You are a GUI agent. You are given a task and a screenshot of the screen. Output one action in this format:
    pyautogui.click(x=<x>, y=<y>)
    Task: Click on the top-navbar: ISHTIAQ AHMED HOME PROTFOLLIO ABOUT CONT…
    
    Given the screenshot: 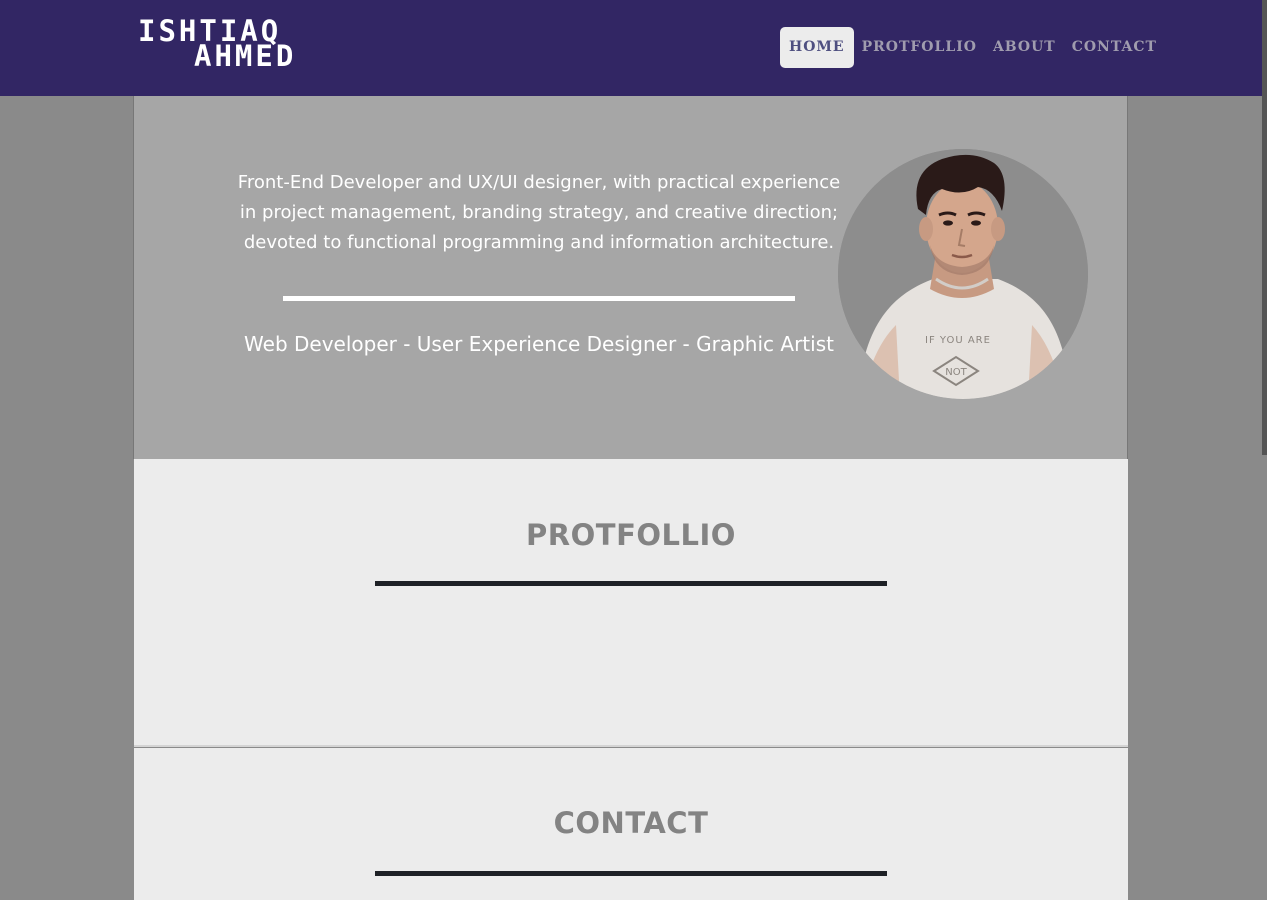 What is the action you would take?
    pyautogui.click(x=631, y=48)
    